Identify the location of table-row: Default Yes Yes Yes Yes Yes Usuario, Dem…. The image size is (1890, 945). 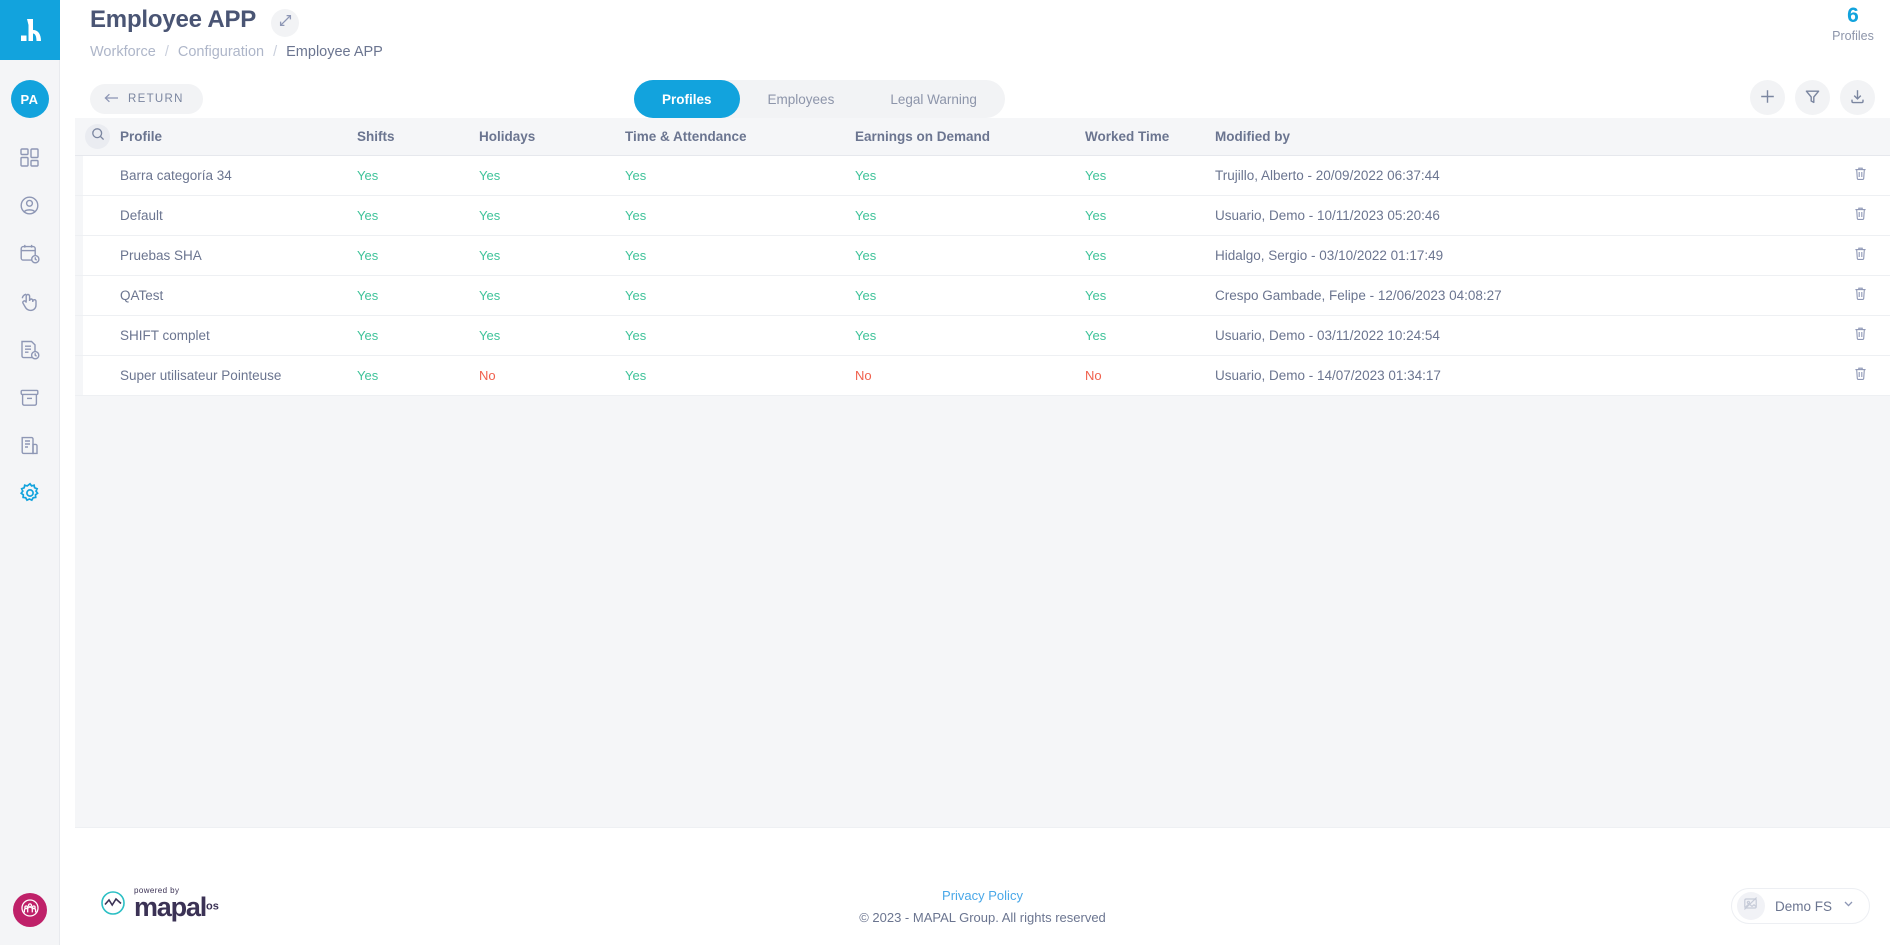
(982, 216).